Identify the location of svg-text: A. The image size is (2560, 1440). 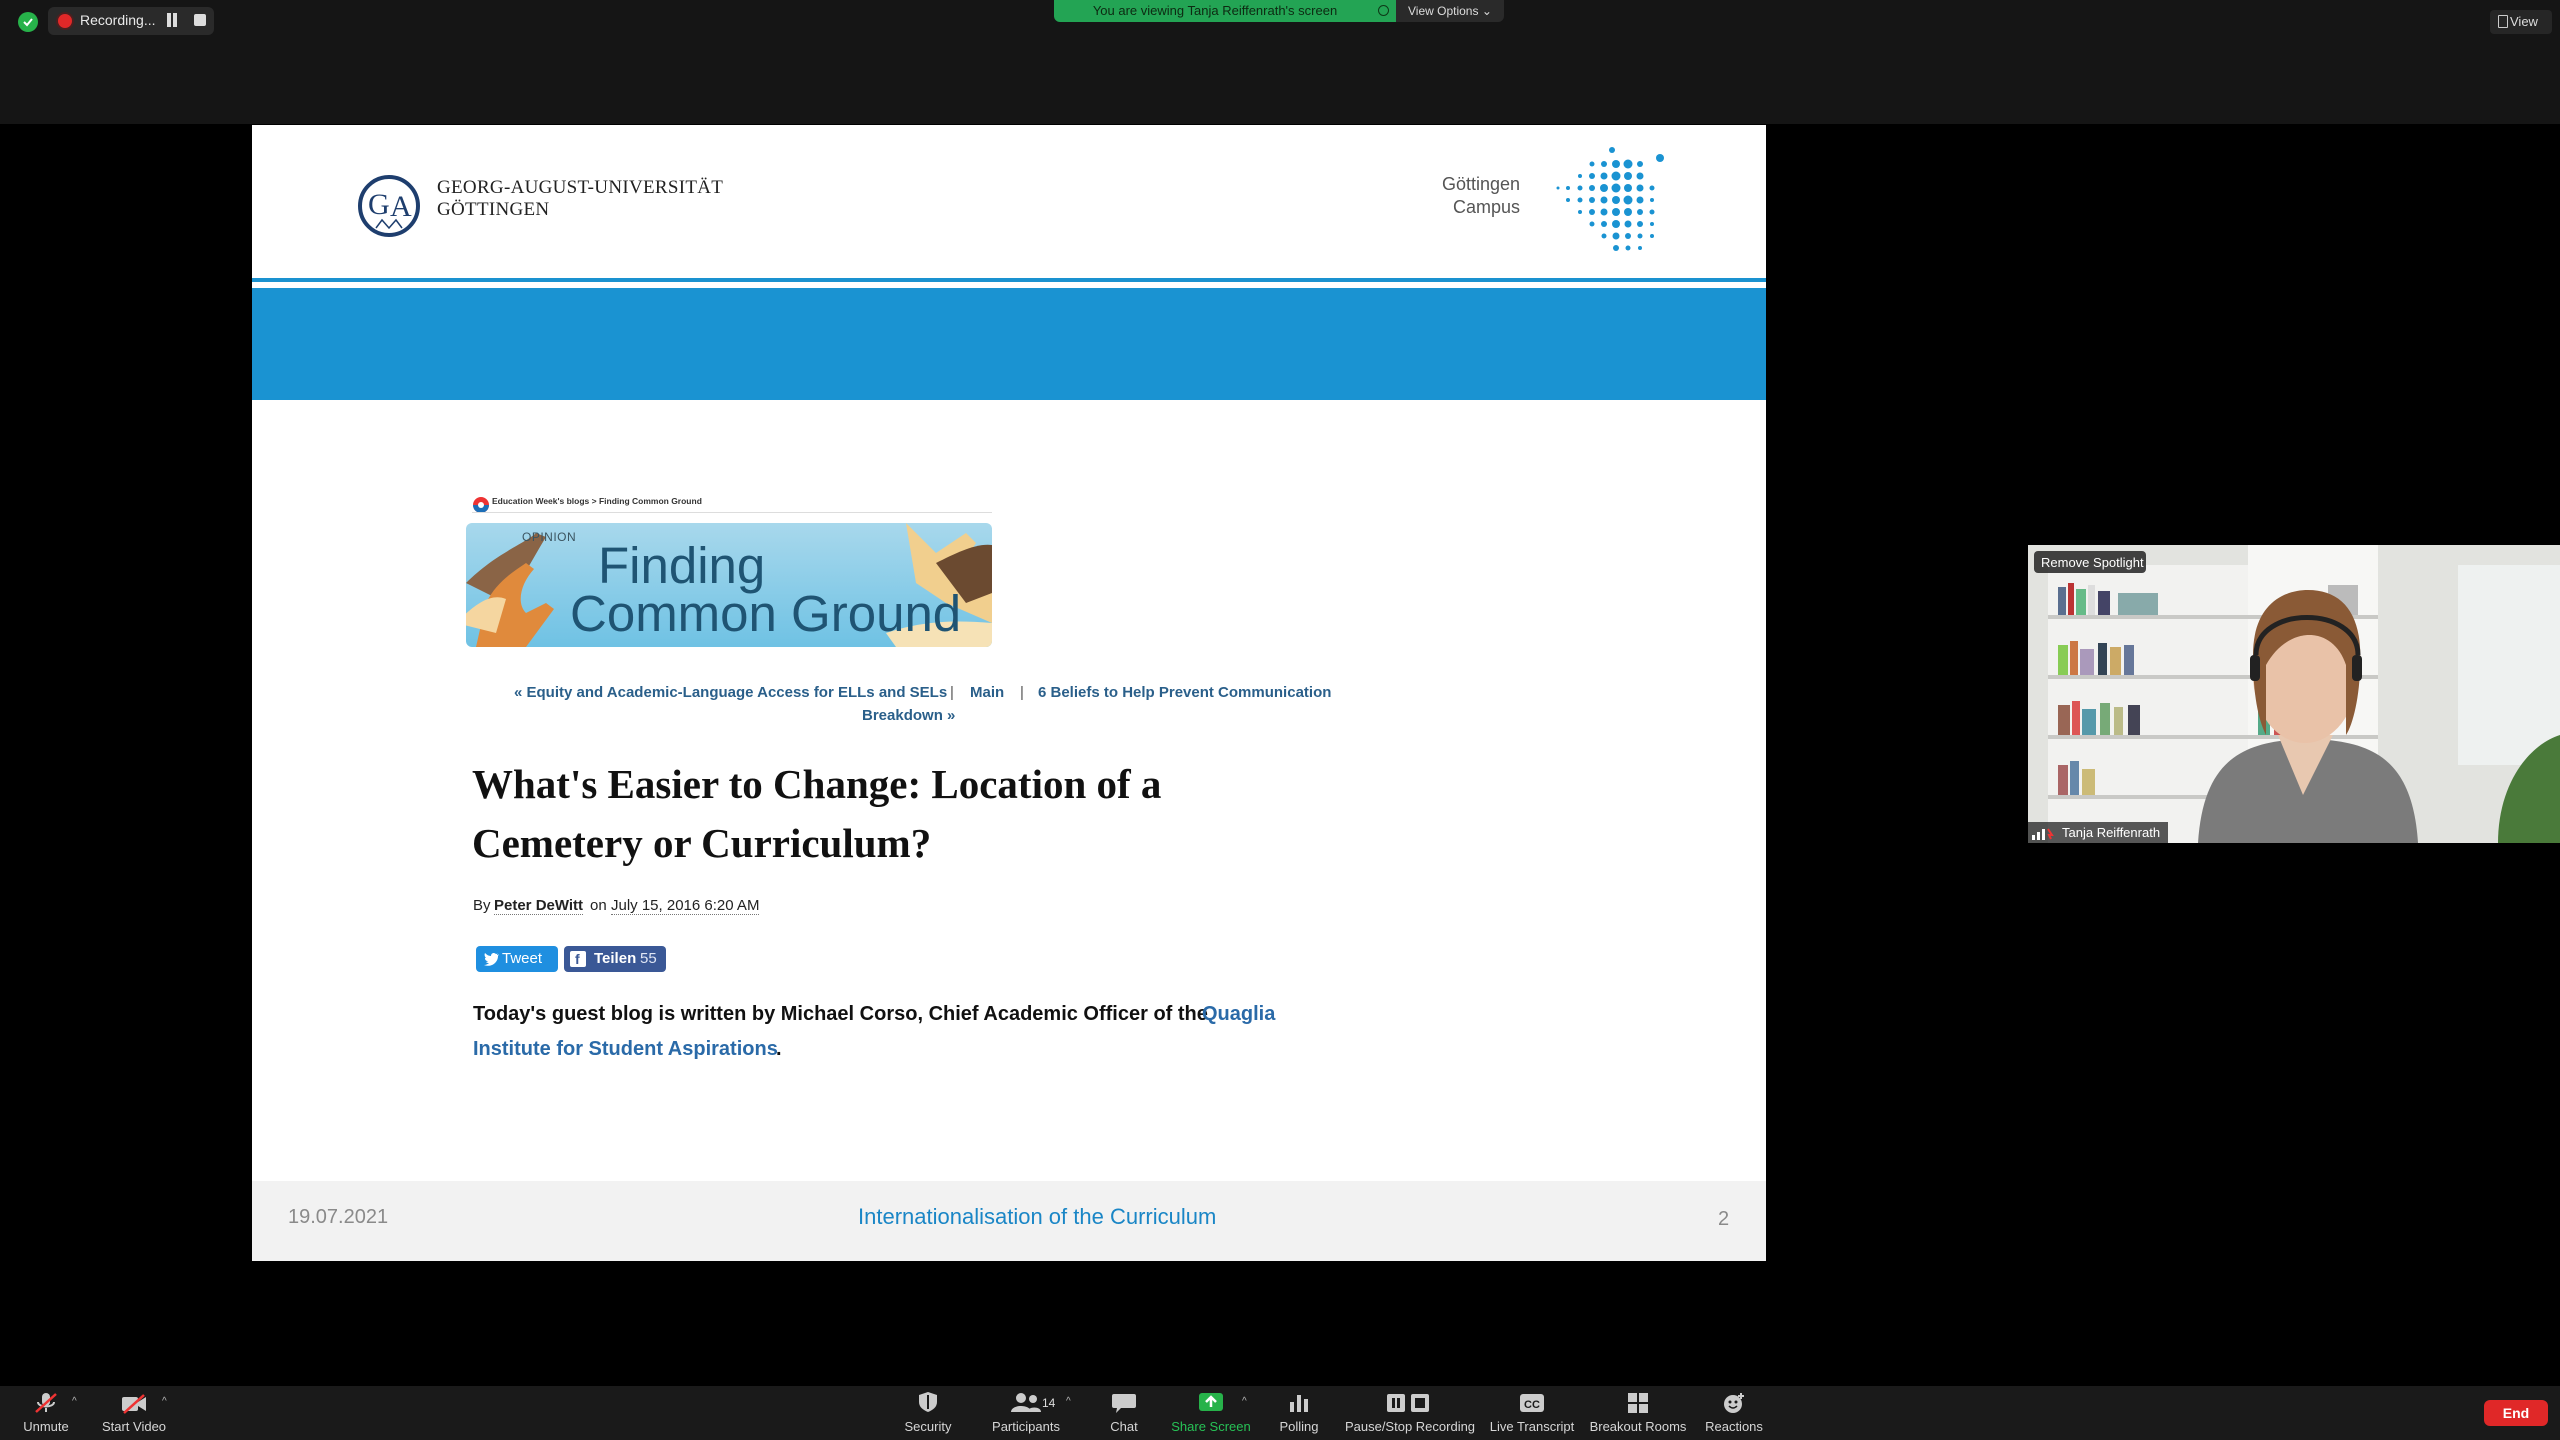
(401, 206).